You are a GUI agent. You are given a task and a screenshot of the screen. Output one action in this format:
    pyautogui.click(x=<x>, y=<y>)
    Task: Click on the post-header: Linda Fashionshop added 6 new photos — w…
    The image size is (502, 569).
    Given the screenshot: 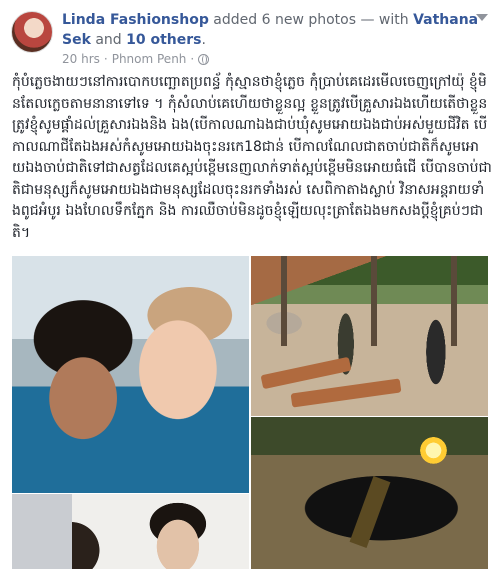 What is the action you would take?
    pyautogui.click(x=277, y=30)
    